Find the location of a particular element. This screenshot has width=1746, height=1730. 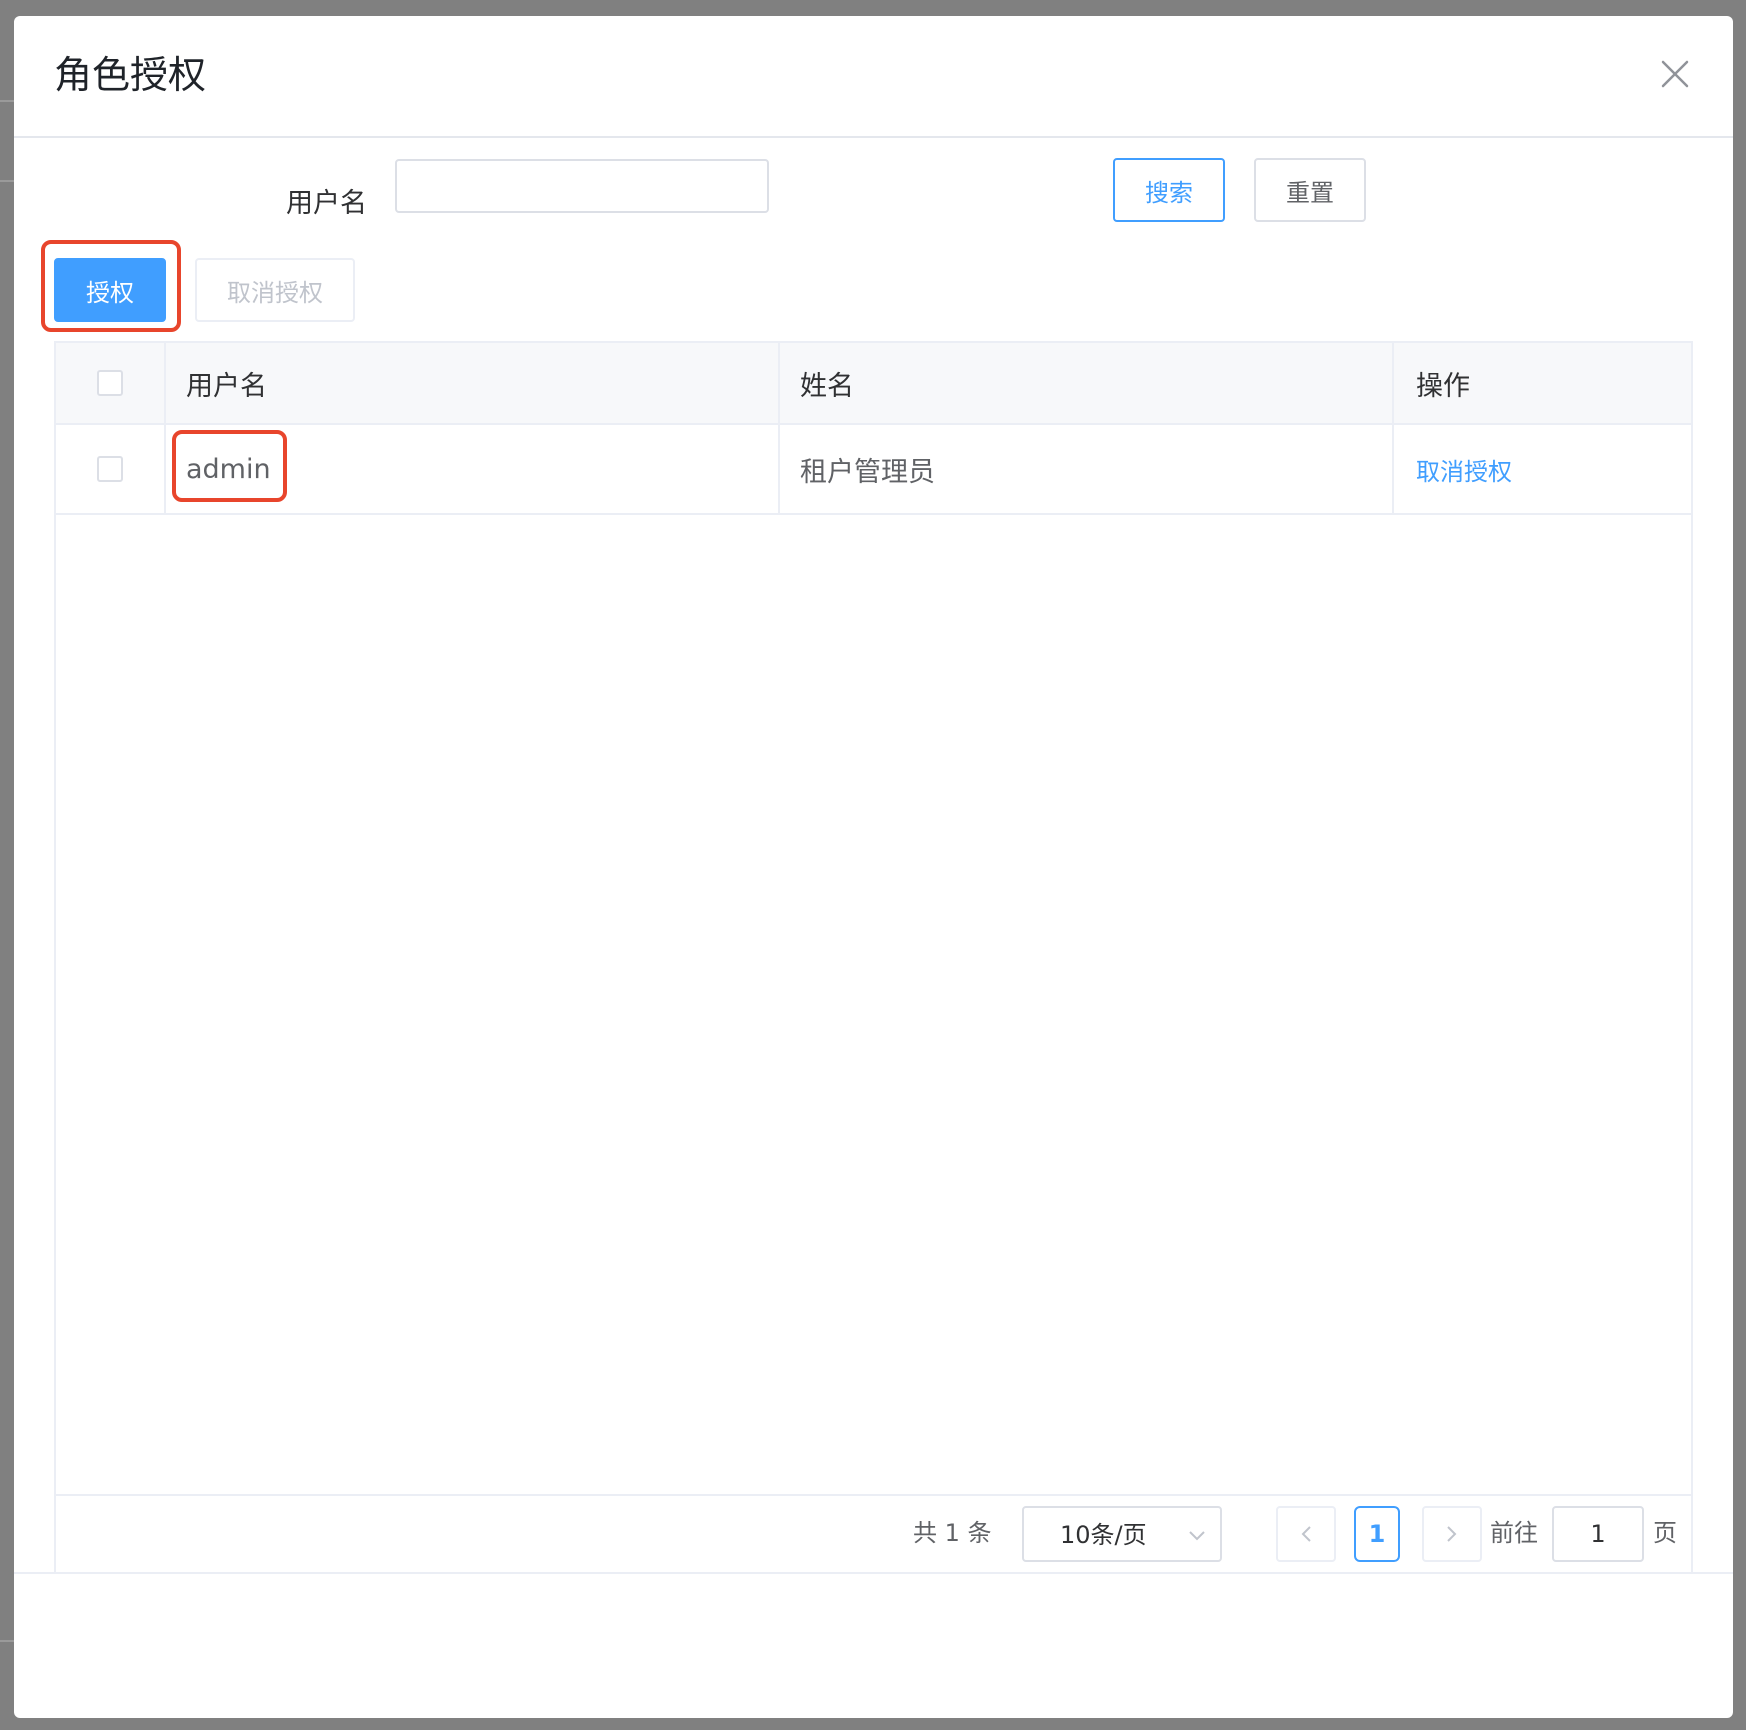

grant-button: 授权 is located at coordinates (110, 290).